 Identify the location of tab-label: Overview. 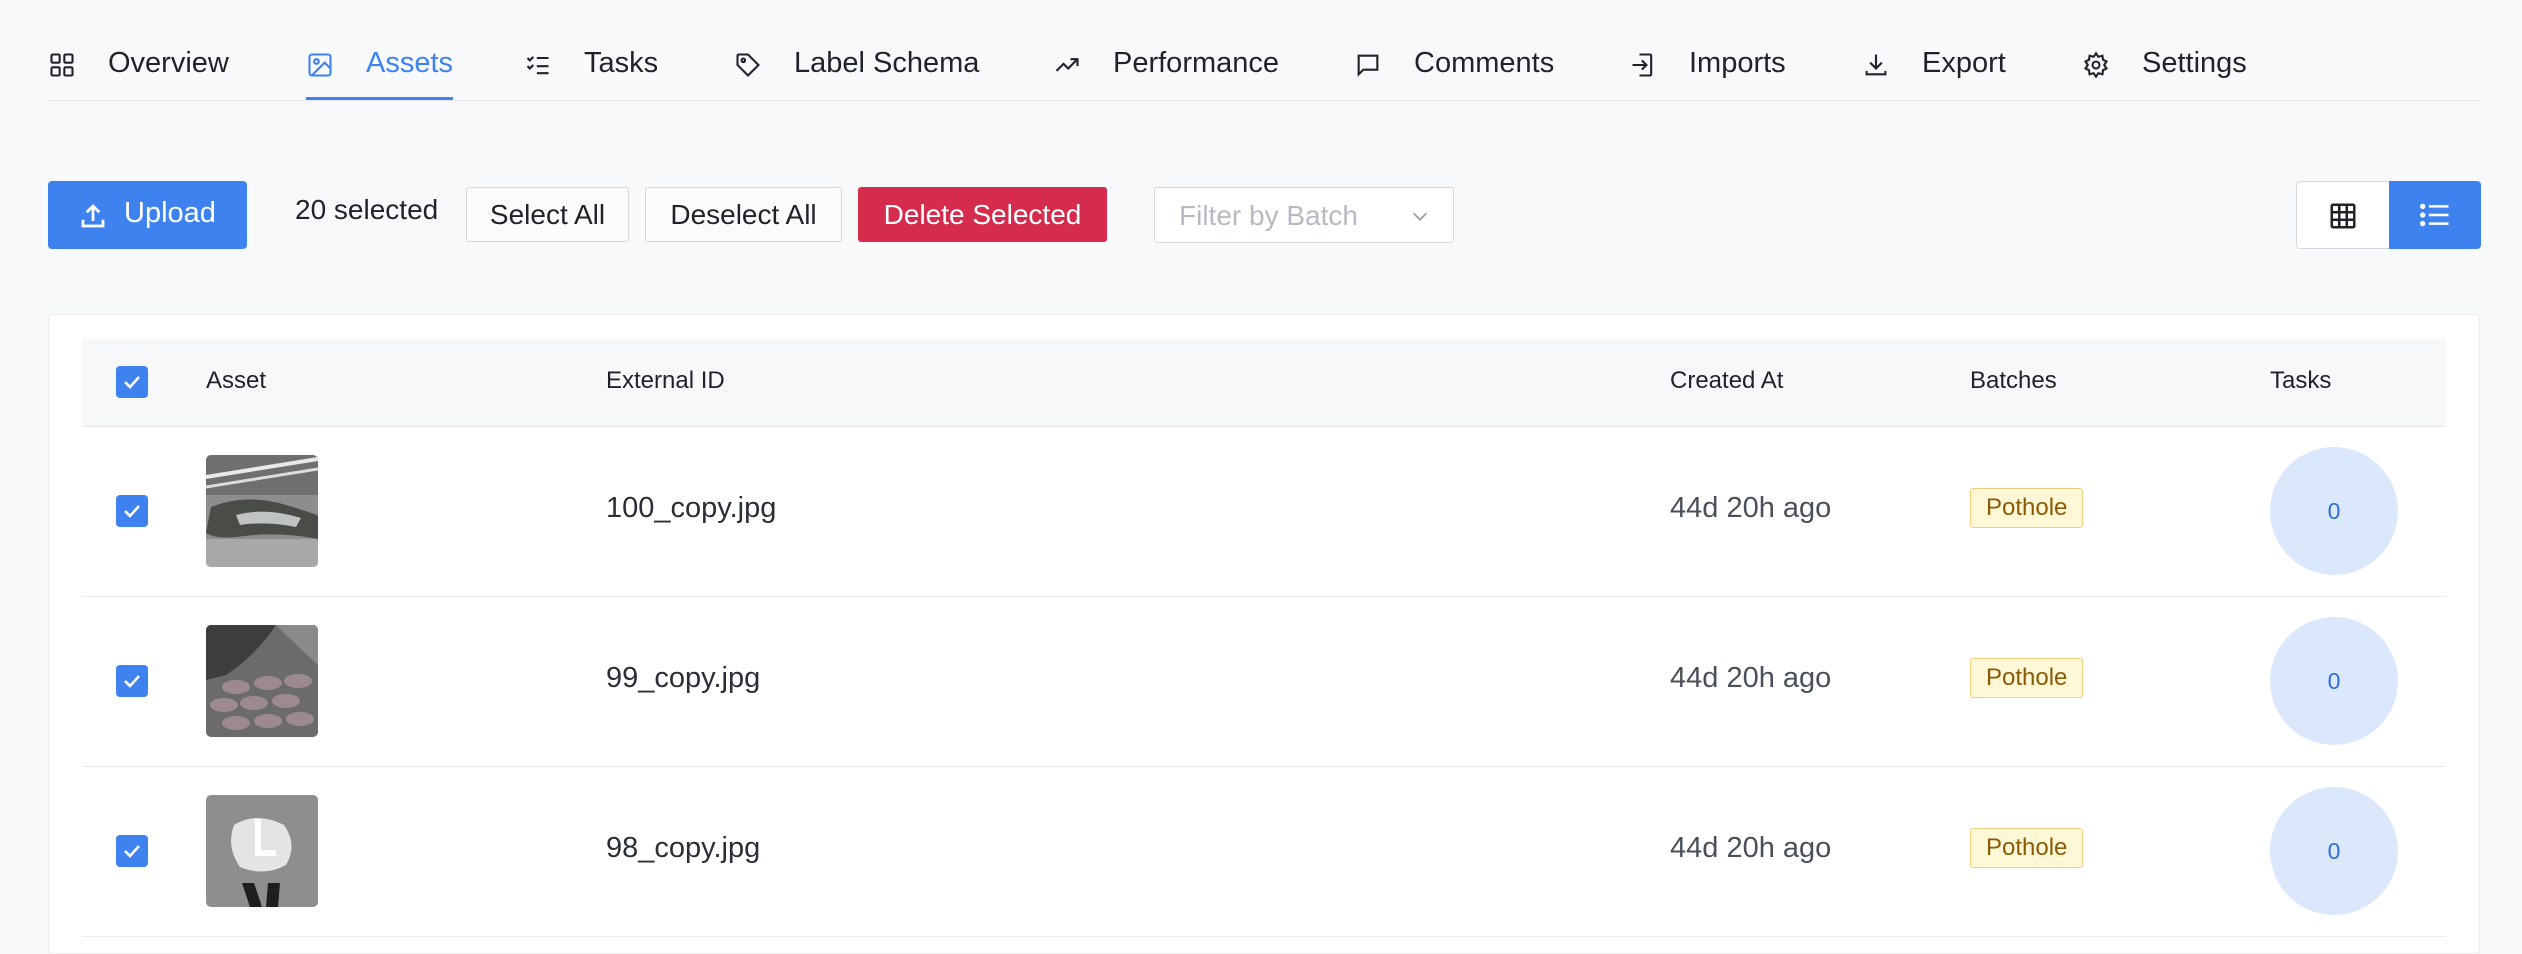
(168, 63).